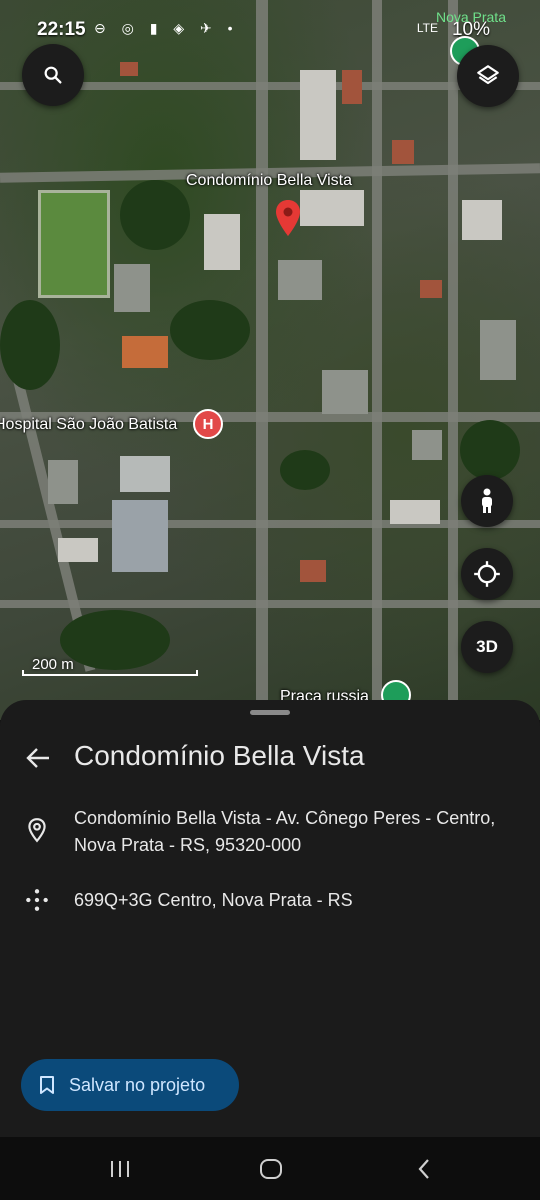 The width and height of the screenshot is (540, 1200). I want to click on map-scale: 200 m, so click(110, 666).